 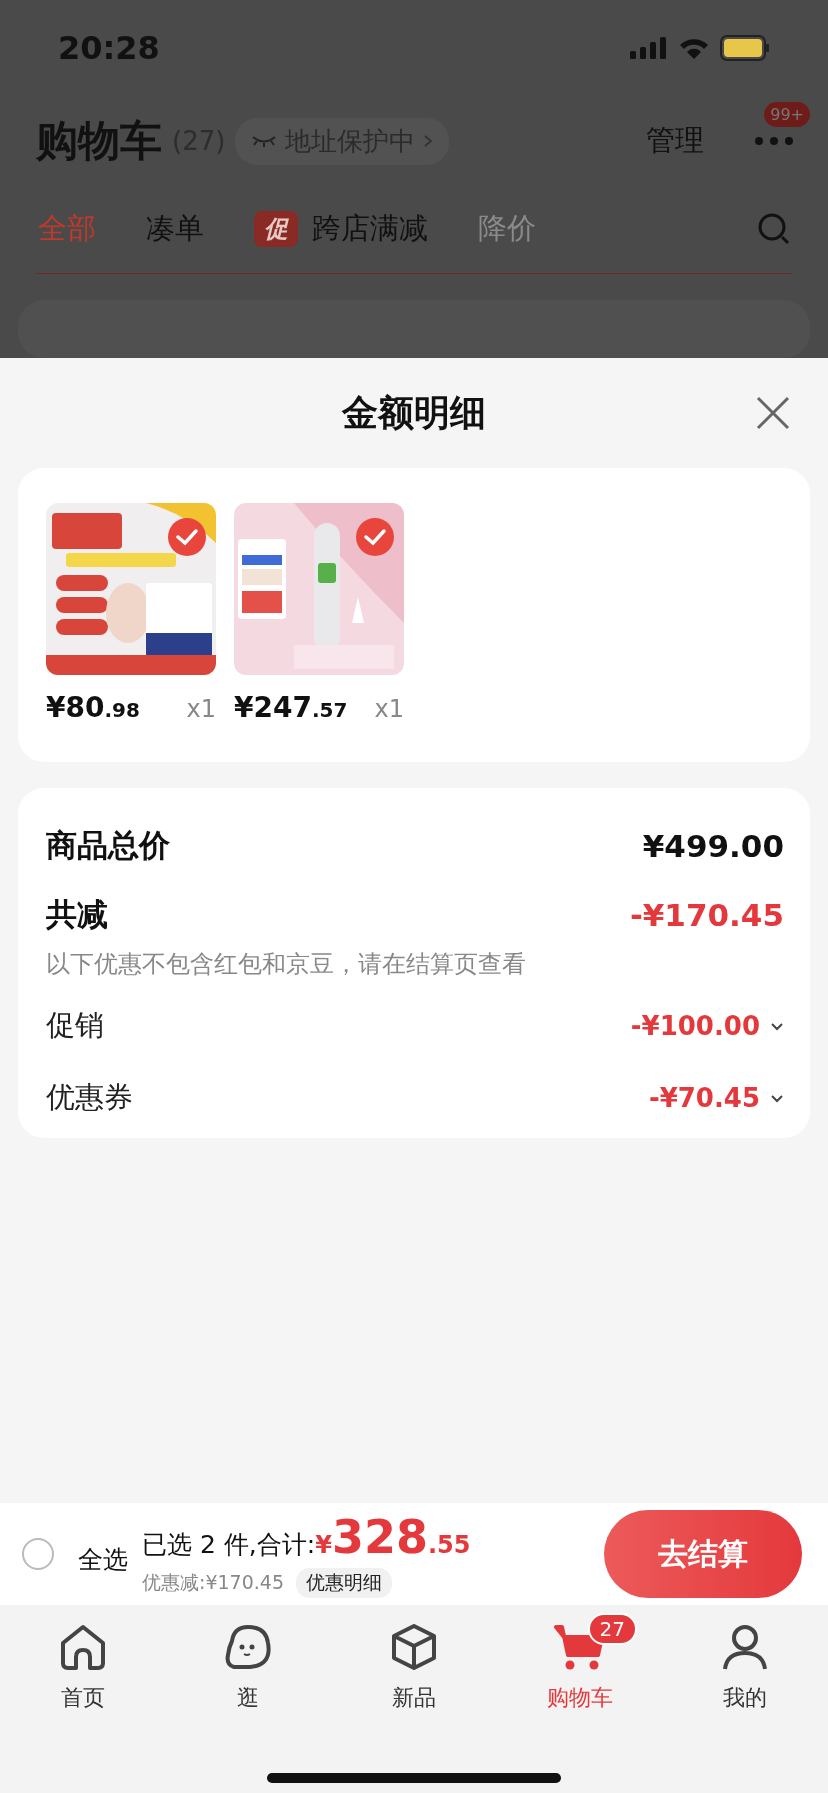 I want to click on select-all-label: 全选, so click(x=103, y=1559).